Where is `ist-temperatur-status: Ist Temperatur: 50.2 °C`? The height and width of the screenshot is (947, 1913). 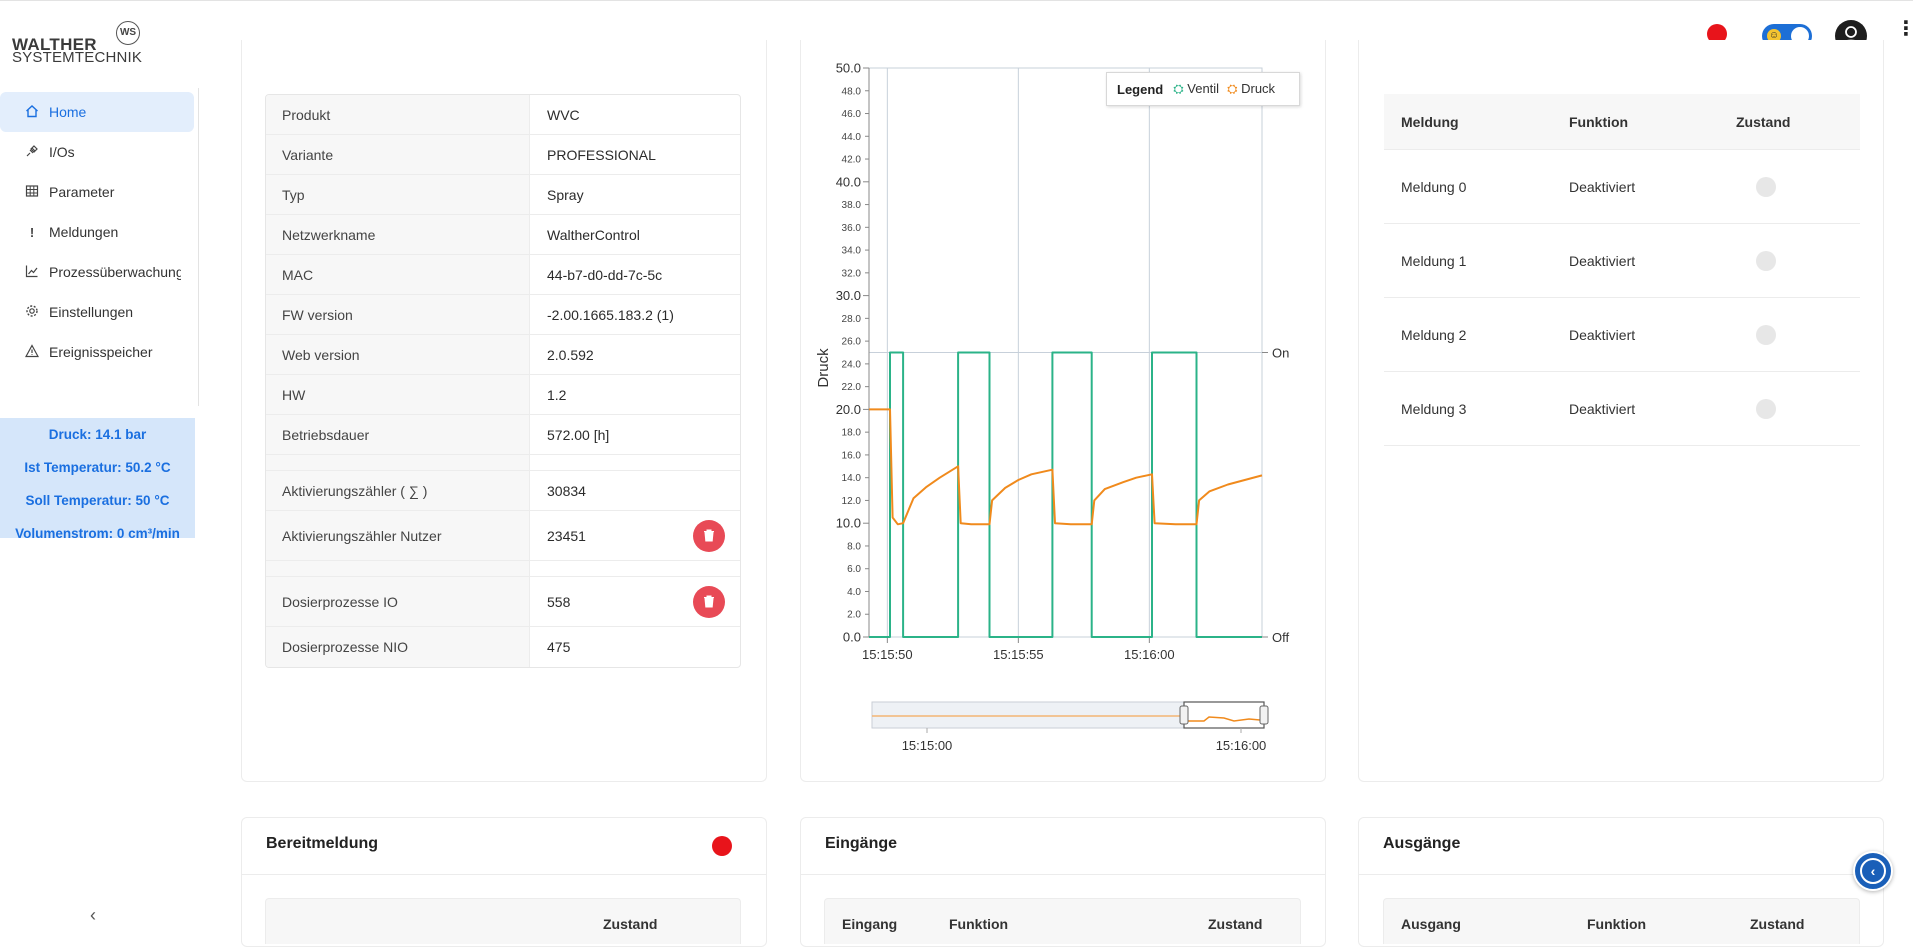 ist-temperatur-status: Ist Temperatur: 50.2 °C is located at coordinates (97, 467).